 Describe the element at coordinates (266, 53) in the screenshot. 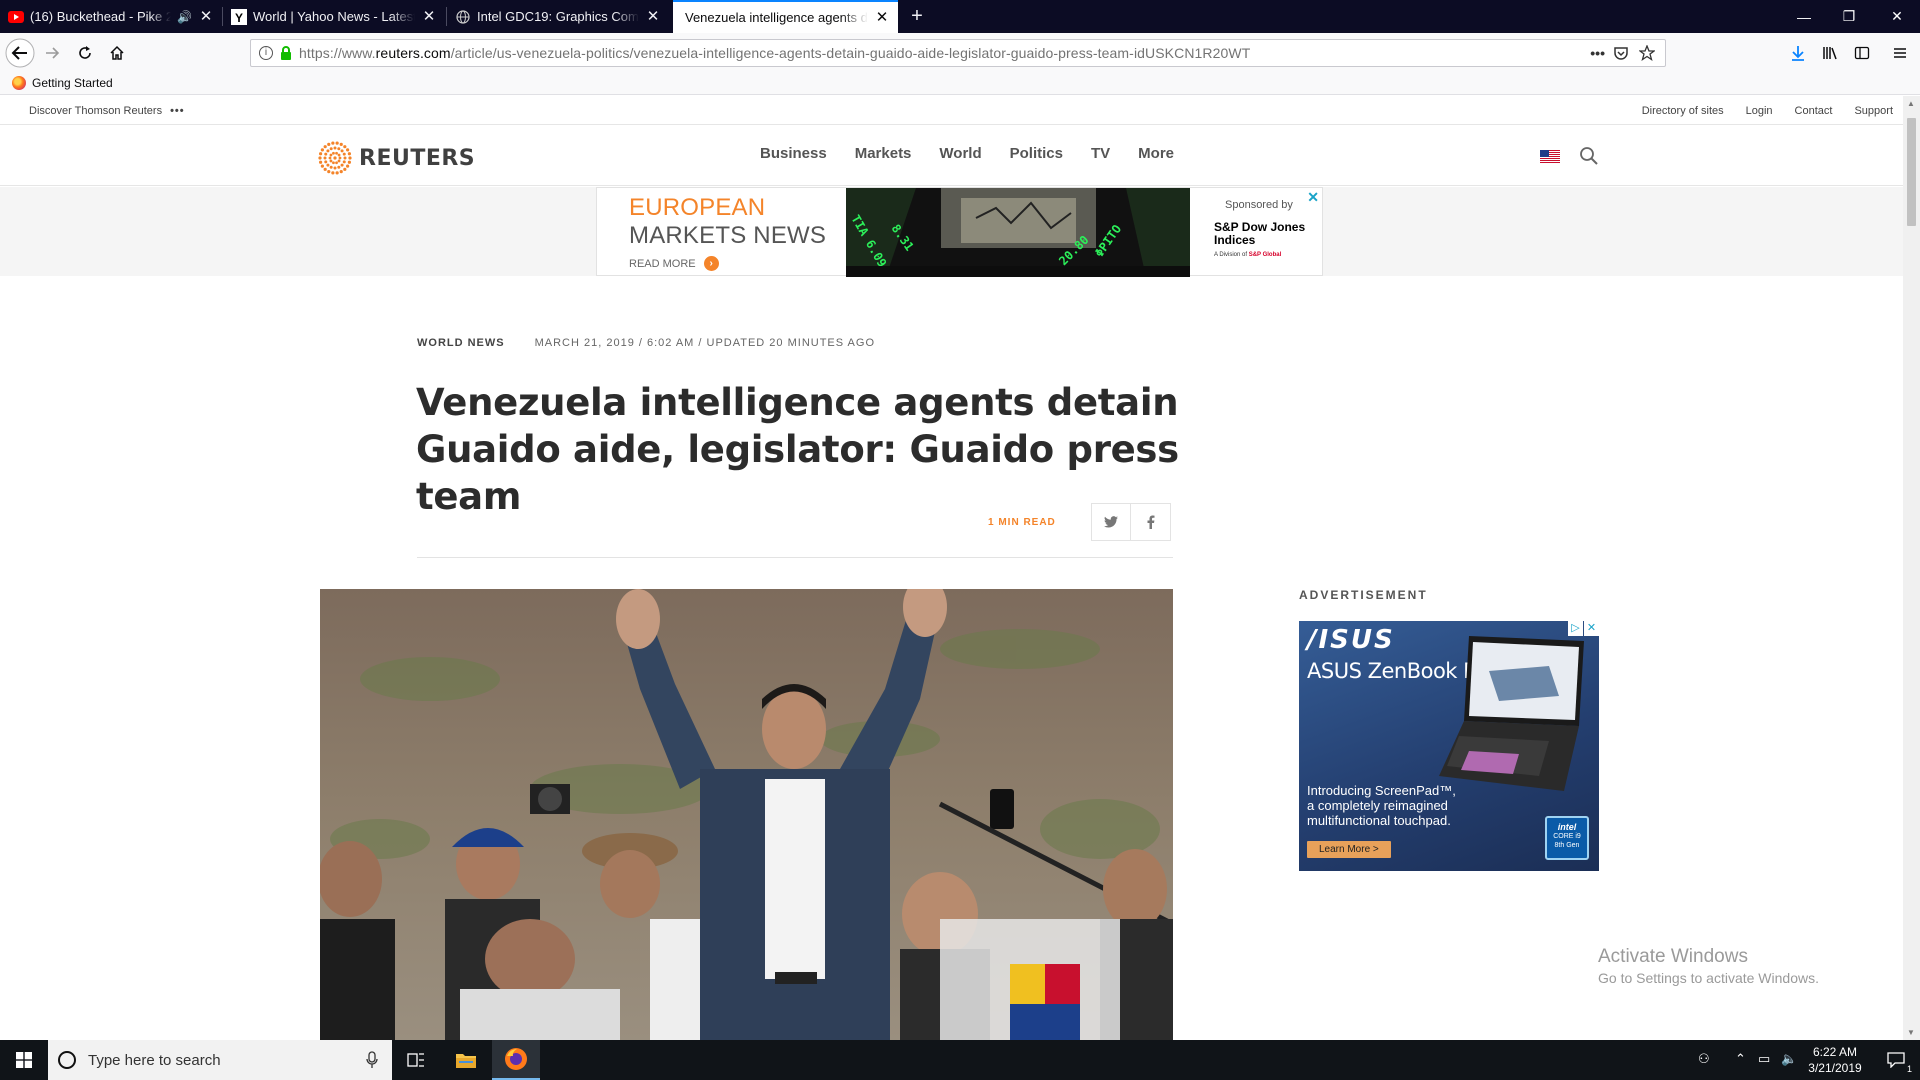

I see `info-icon: i` at that location.